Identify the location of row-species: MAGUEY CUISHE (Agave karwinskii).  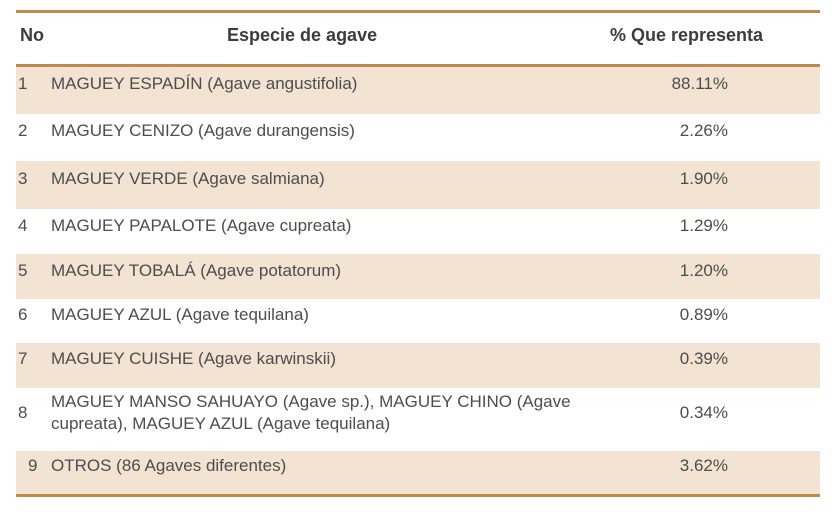
(193, 358).